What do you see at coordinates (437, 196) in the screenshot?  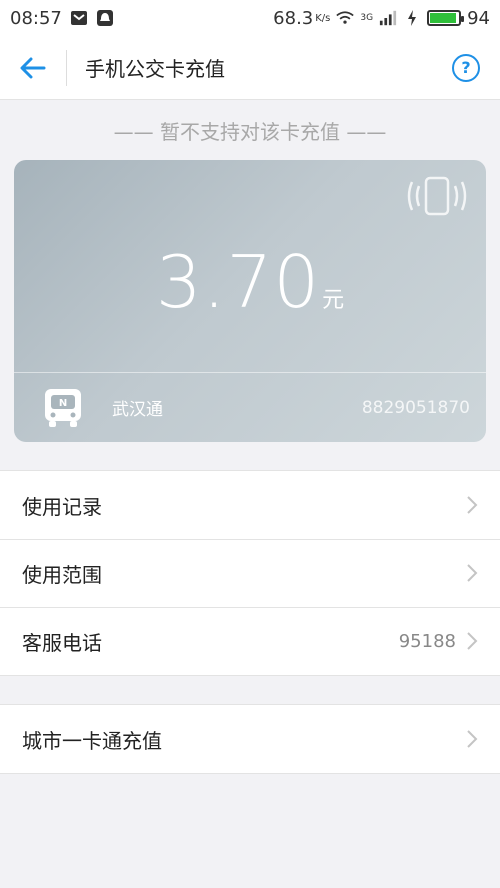 I see `nfc-phone-icon` at bounding box center [437, 196].